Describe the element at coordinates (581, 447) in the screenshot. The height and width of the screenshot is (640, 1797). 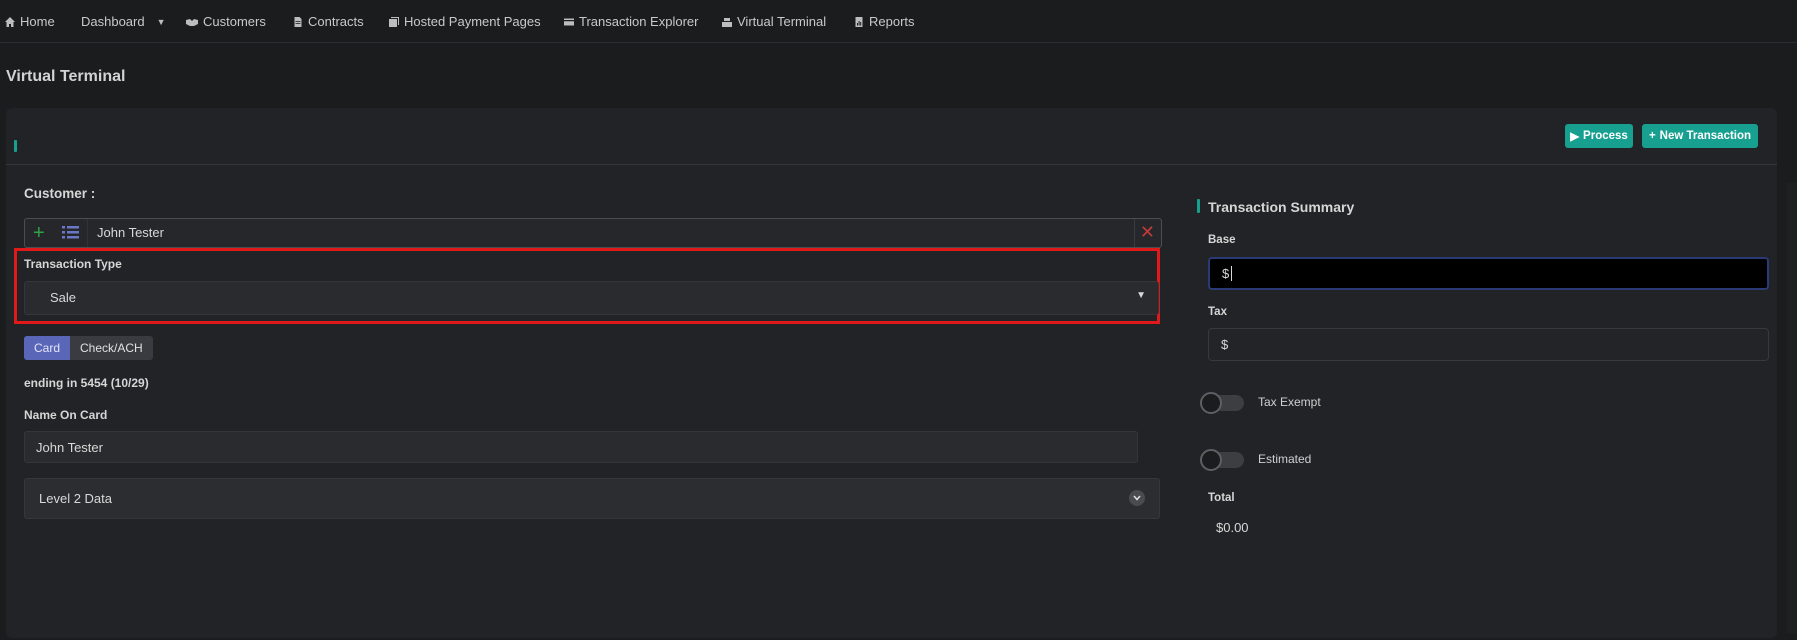
I see `name-on-card-input` at that location.